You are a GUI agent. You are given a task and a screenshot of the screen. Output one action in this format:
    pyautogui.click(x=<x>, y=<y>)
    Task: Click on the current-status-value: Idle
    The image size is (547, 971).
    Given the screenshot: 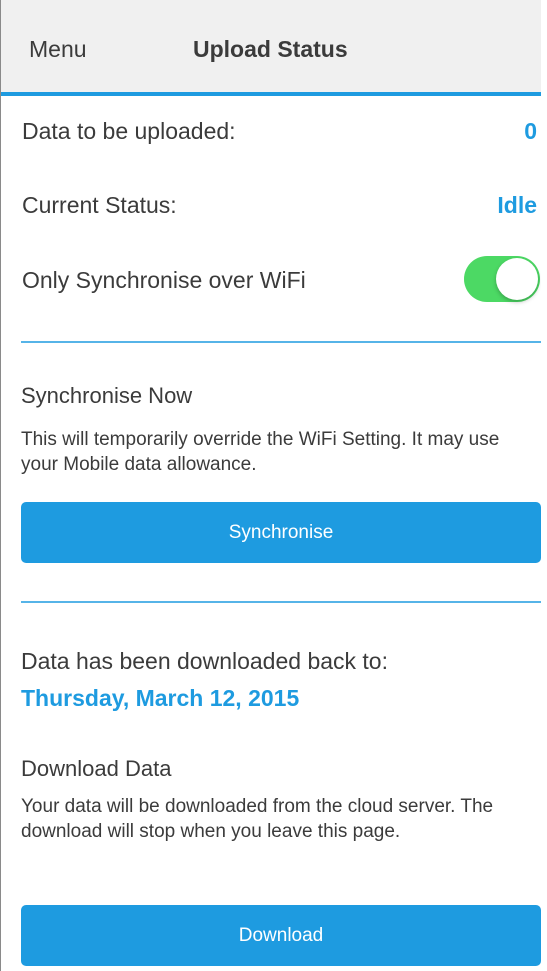 What is the action you would take?
    pyautogui.click(x=517, y=205)
    